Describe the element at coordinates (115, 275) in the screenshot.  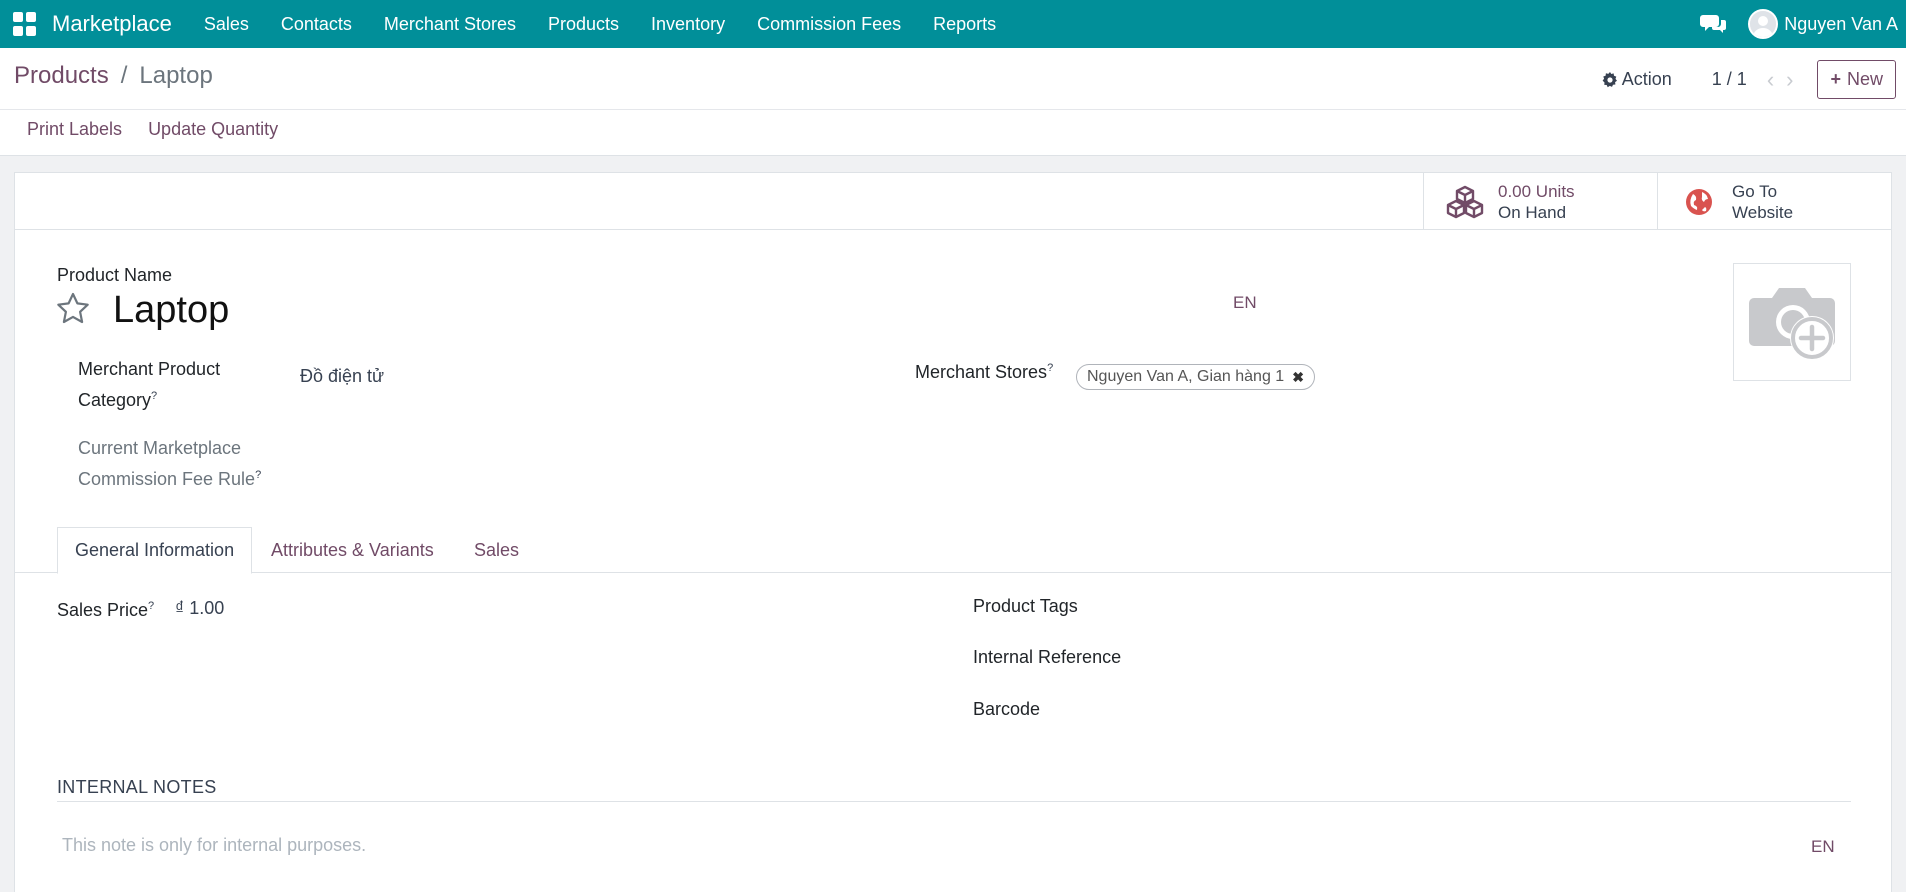
I see `product-name-label: Product Name` at that location.